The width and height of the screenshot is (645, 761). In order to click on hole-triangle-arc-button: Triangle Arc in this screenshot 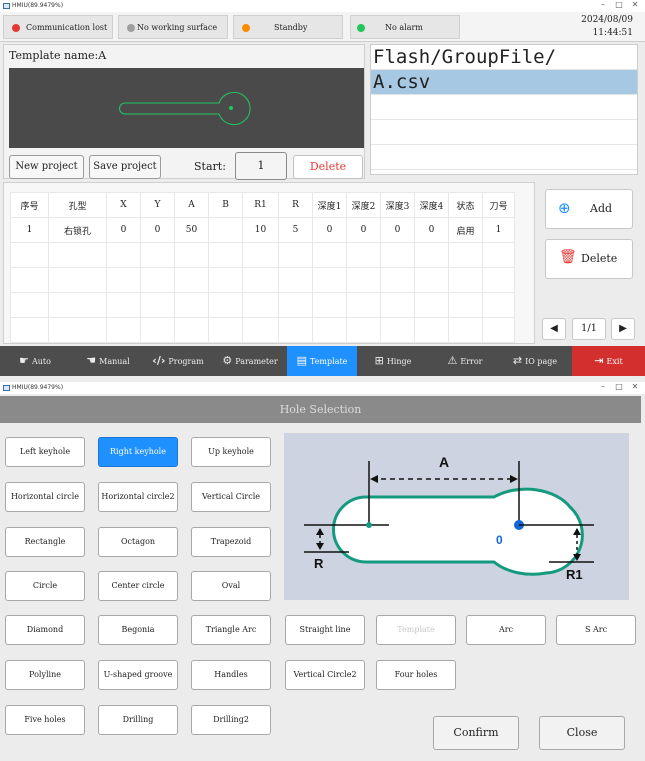, I will do `click(231, 630)`.